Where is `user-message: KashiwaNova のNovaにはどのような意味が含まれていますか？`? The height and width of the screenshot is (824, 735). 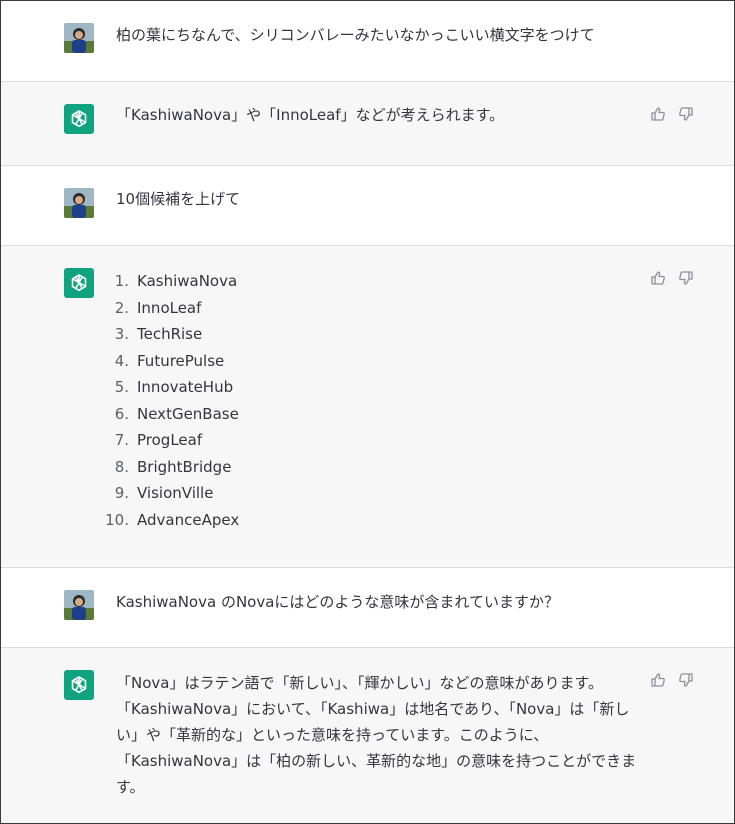
user-message: KashiwaNova のNovaにはどのような意味が含まれていますか？ is located at coordinates (367, 608).